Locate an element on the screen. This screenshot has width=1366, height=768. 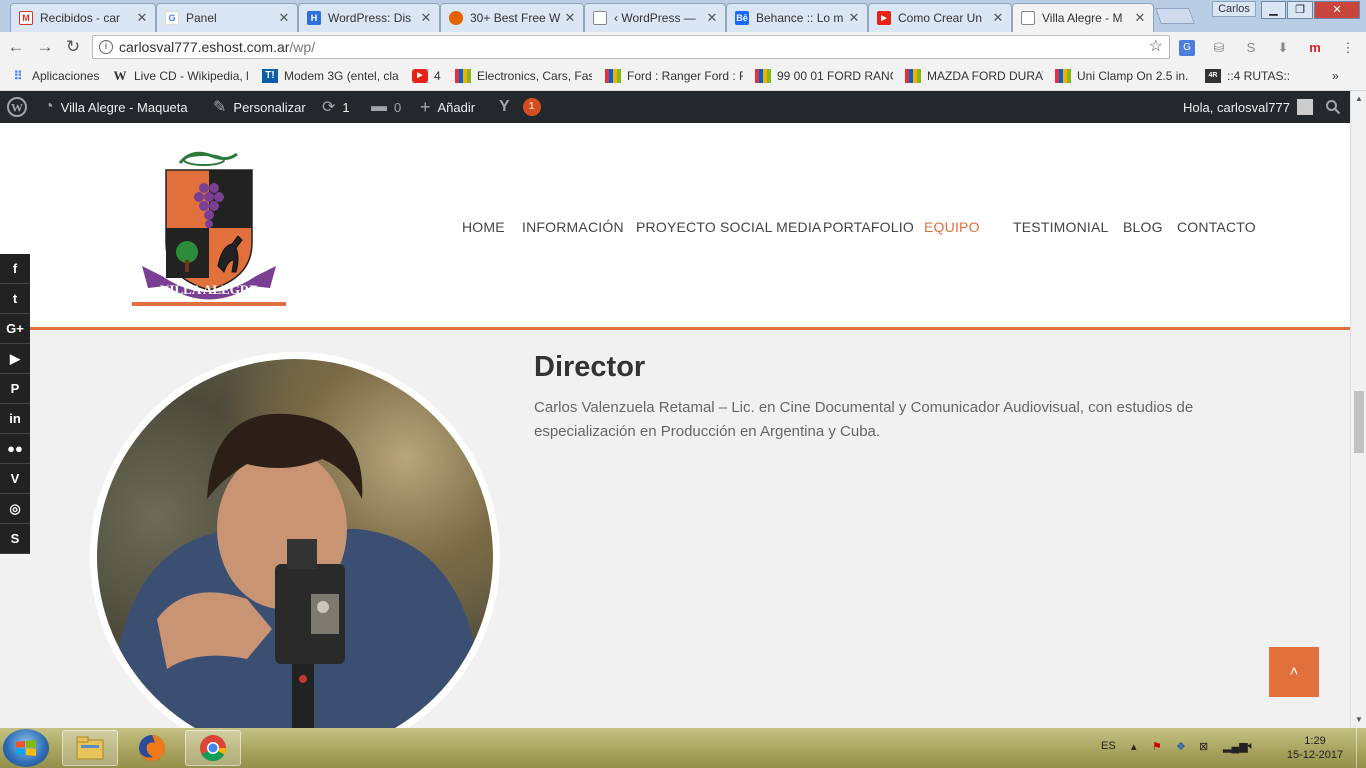
skype-icon: S is located at coordinates (15, 539).